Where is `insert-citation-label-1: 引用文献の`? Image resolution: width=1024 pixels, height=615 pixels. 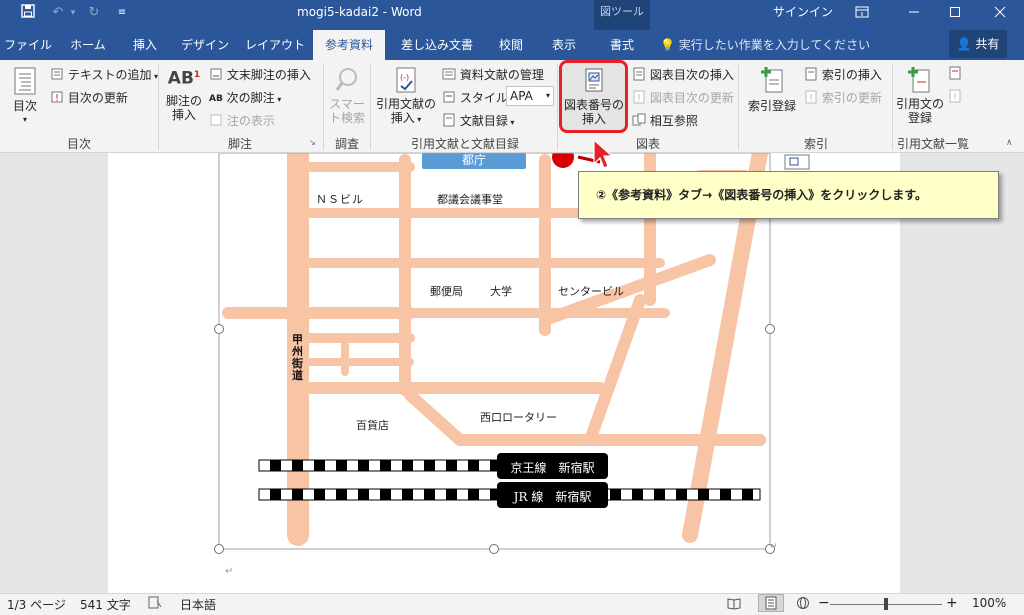
insert-citation-label-1: 引用文献の is located at coordinates (406, 104).